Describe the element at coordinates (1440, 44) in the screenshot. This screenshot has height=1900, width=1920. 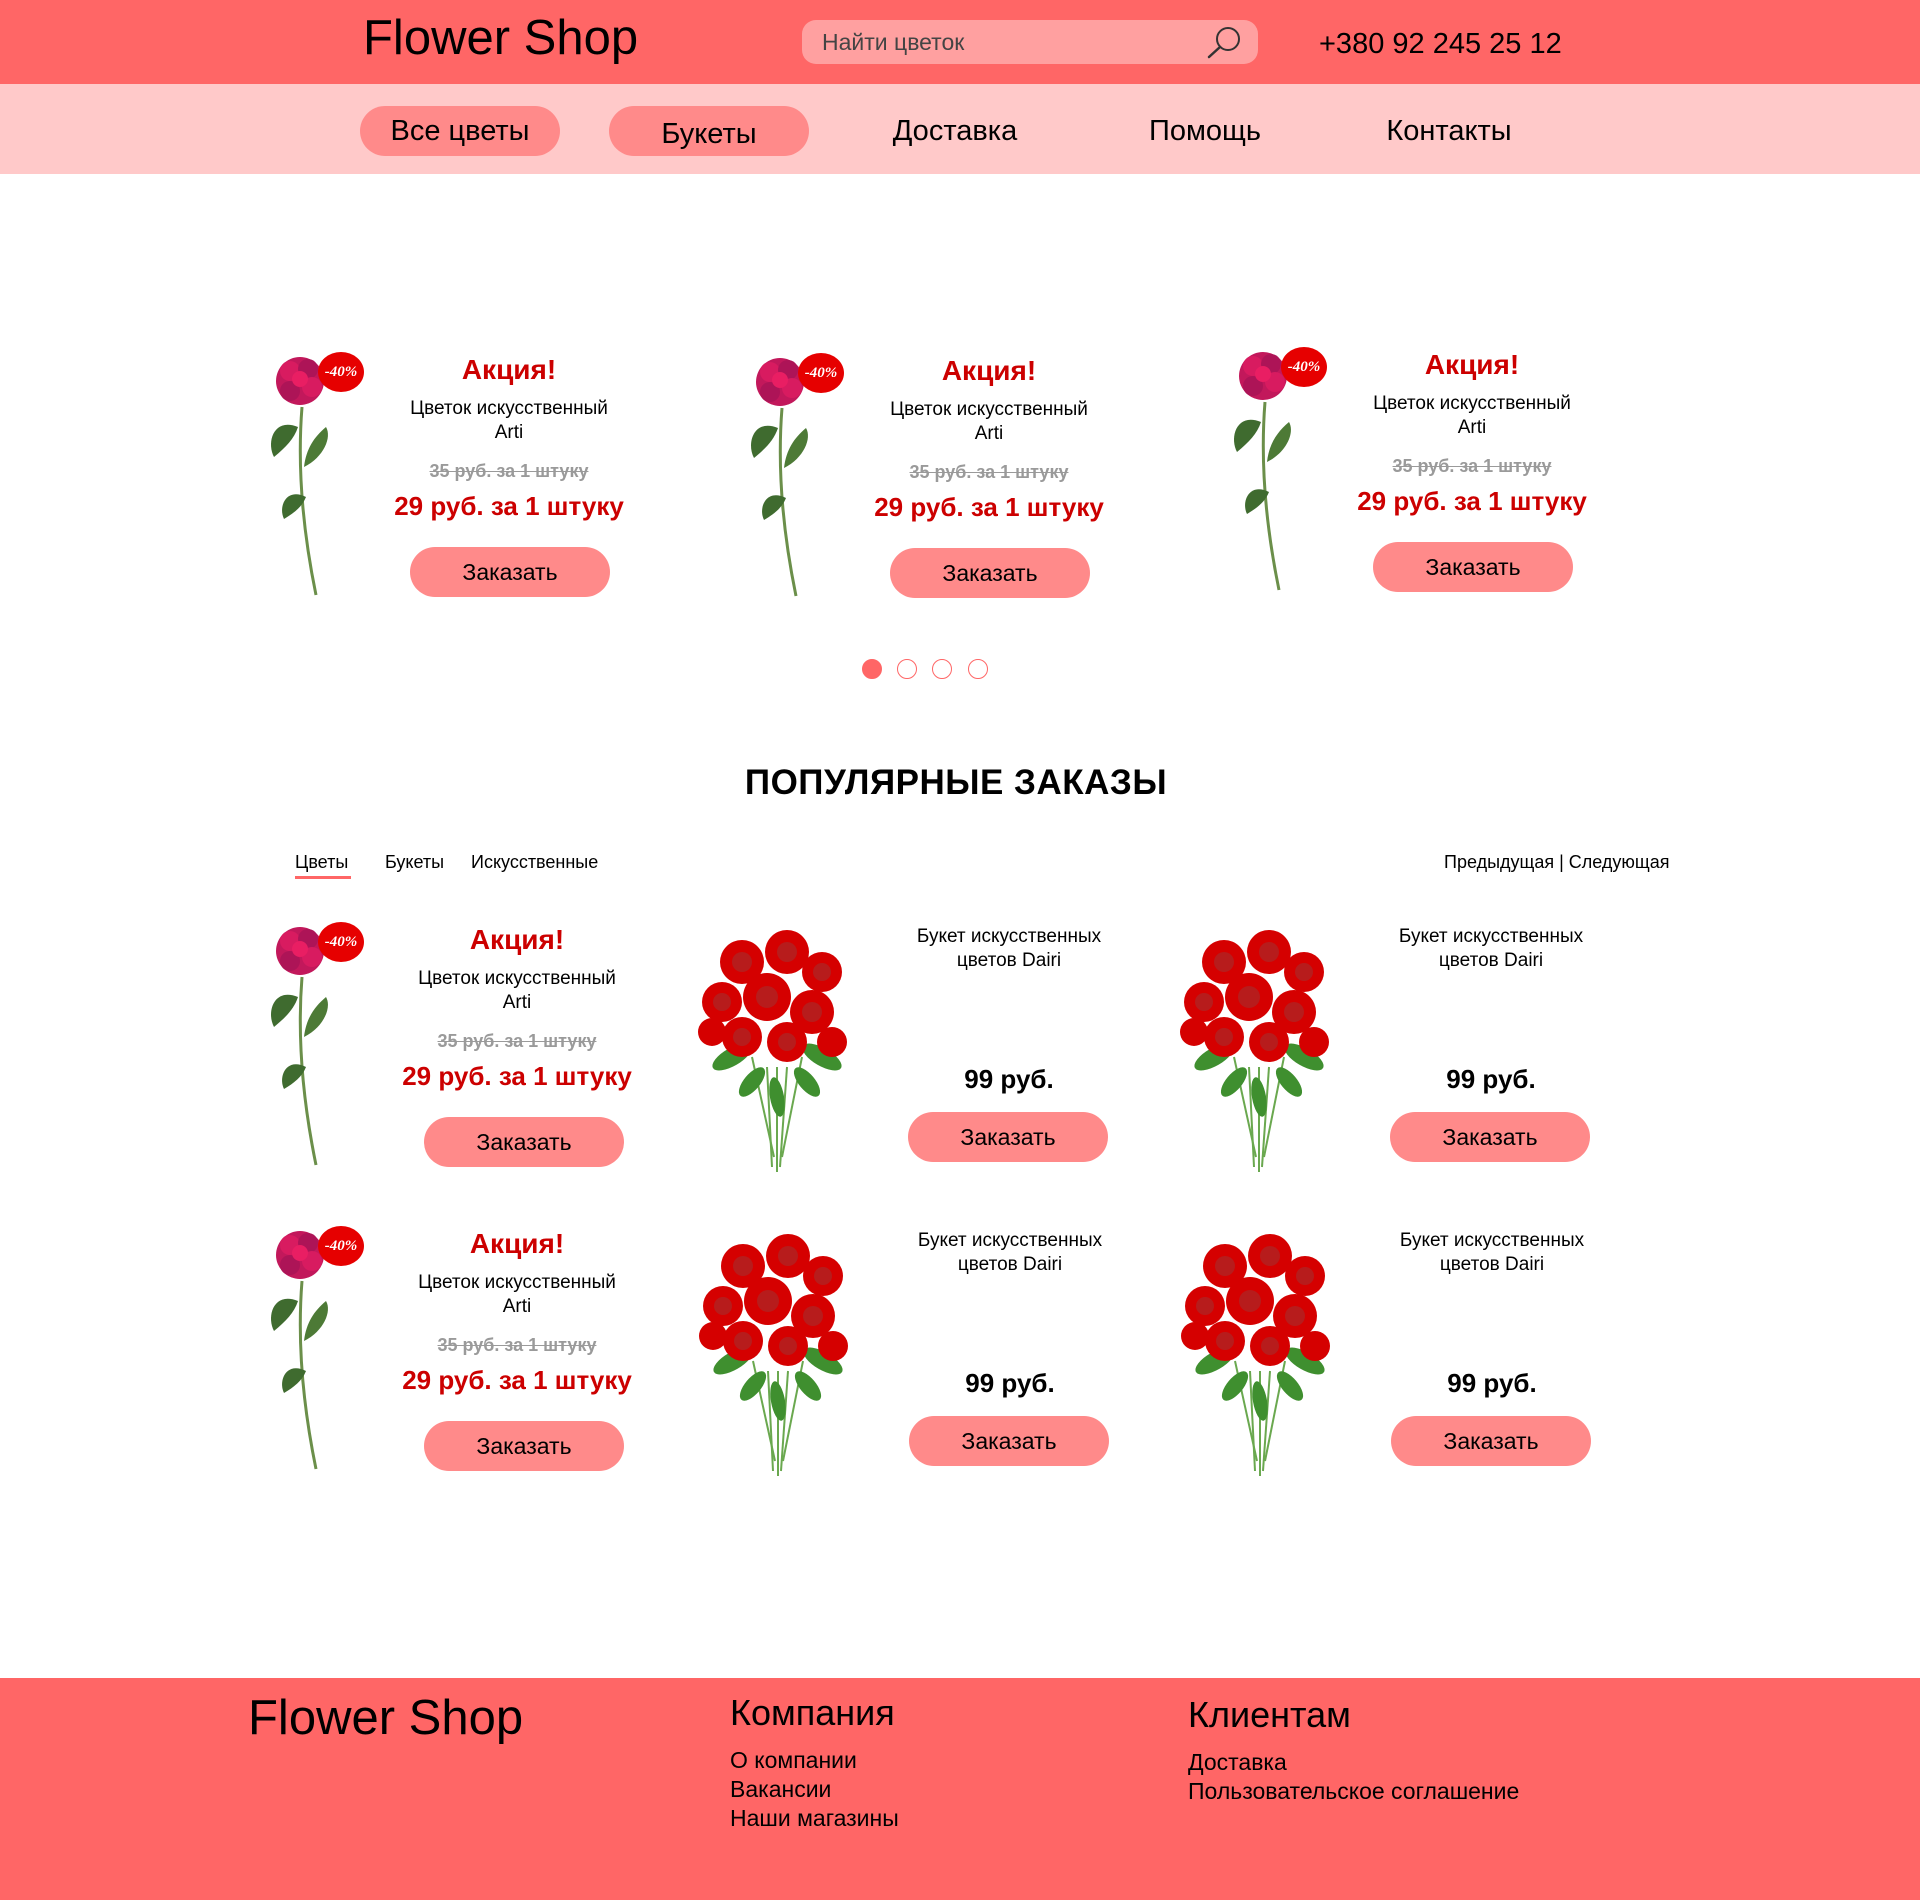
I see `phone-number: +380 92 245 25 12` at that location.